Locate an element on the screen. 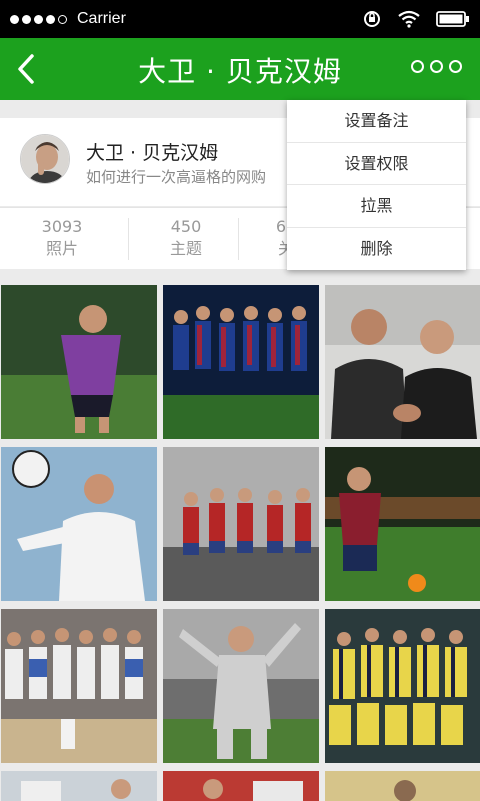 Image resolution: width=480 pixels, height=801 pixels. profile-name: 大卫 · 贝克汉姆 is located at coordinates (152, 153).